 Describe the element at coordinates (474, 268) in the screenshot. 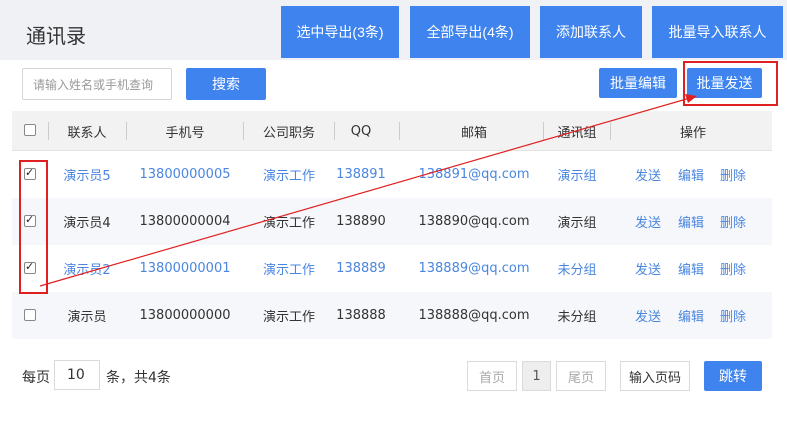

I see `cell-email: 138889@qq.com` at that location.